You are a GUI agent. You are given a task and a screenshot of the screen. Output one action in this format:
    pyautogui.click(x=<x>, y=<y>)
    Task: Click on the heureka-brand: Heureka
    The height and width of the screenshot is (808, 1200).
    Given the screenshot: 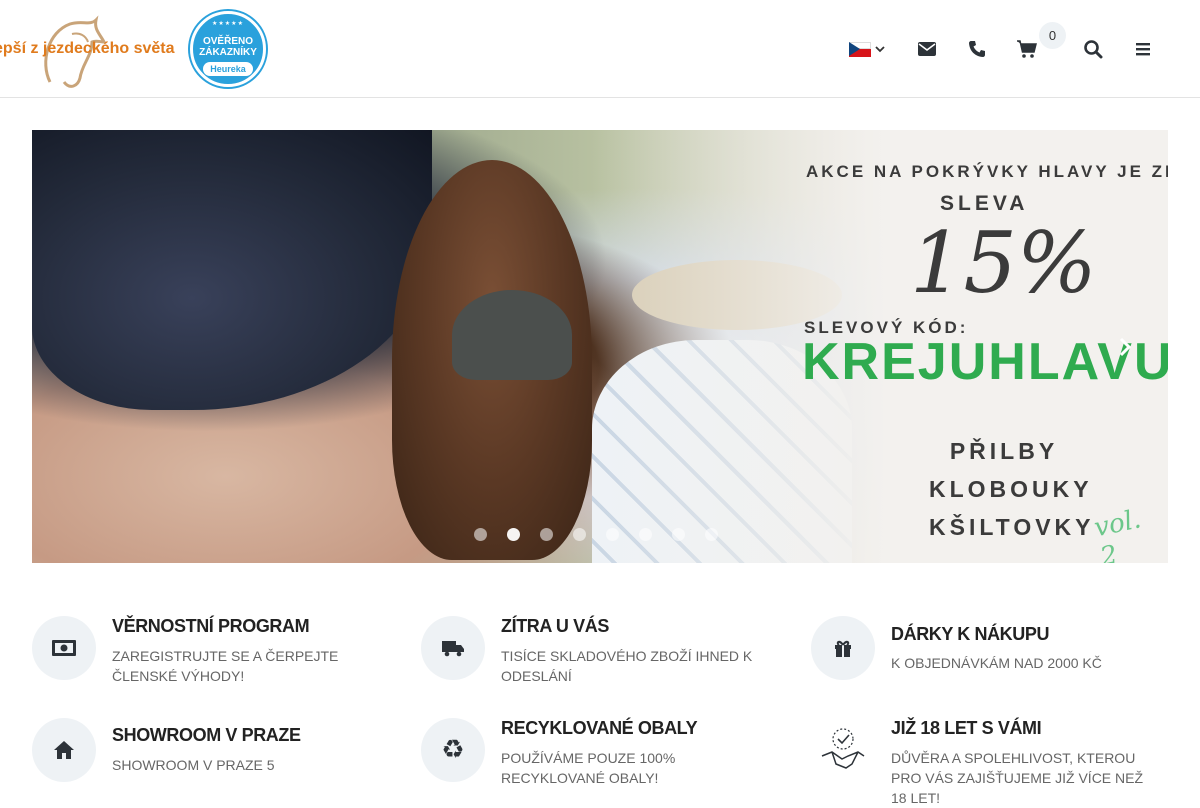 What is the action you would take?
    pyautogui.click(x=228, y=69)
    